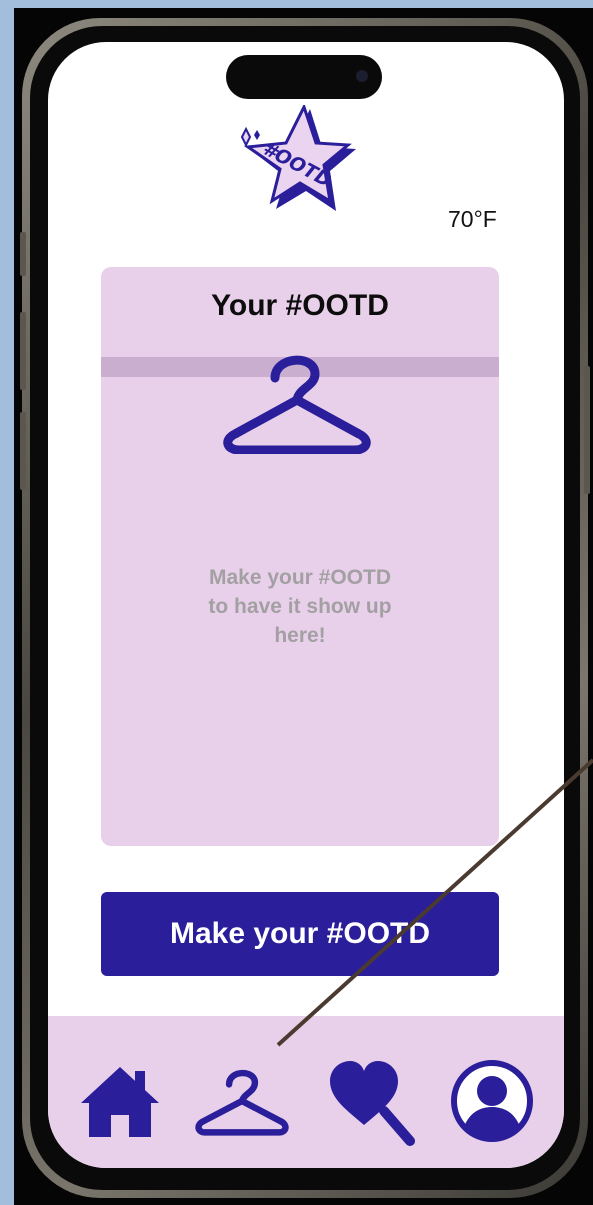 The width and height of the screenshot is (593, 1205). I want to click on empty-state-message: Make your #OOTD to have it show up here!, so click(300, 606).